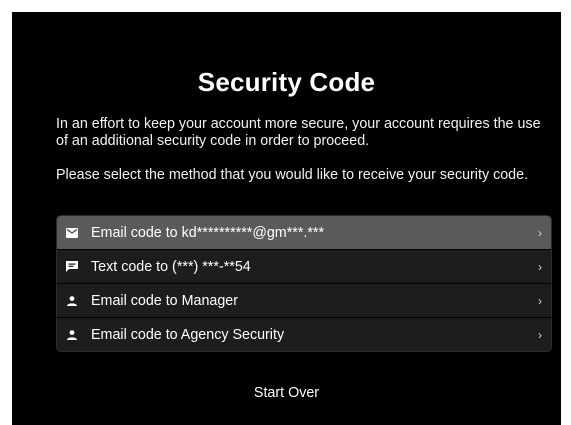 The image size is (571, 425). What do you see at coordinates (72, 266) in the screenshot?
I see `message-icon` at bounding box center [72, 266].